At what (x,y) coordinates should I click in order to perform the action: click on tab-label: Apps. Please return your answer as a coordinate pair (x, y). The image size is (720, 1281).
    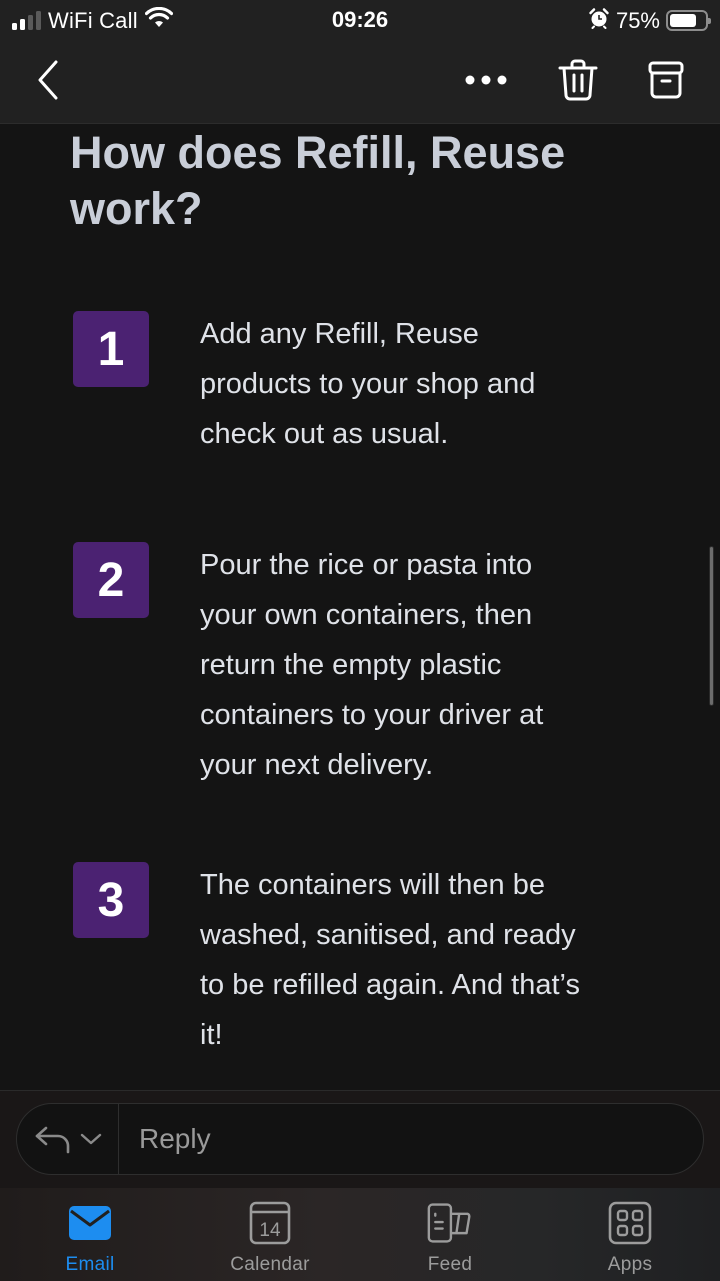
    Looking at the image, I should click on (630, 1264).